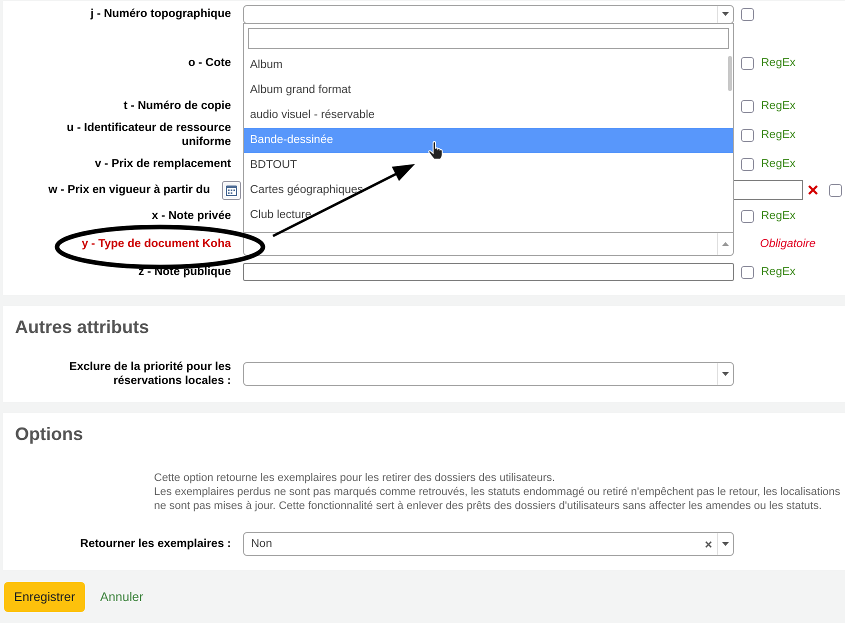 The width and height of the screenshot is (845, 623). I want to click on dropdown-option: Club lecture, so click(488, 215).